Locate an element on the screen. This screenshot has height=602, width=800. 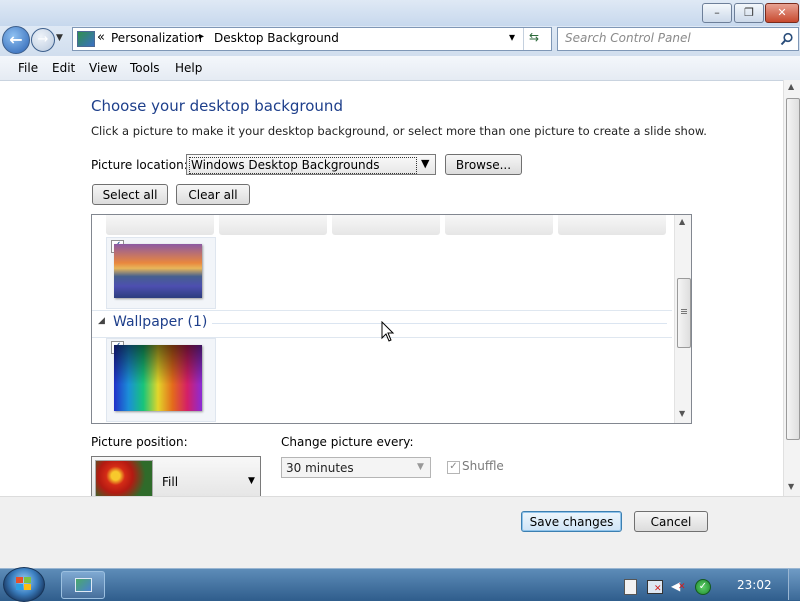
landscape-thumbnail-image is located at coordinates (158, 271).